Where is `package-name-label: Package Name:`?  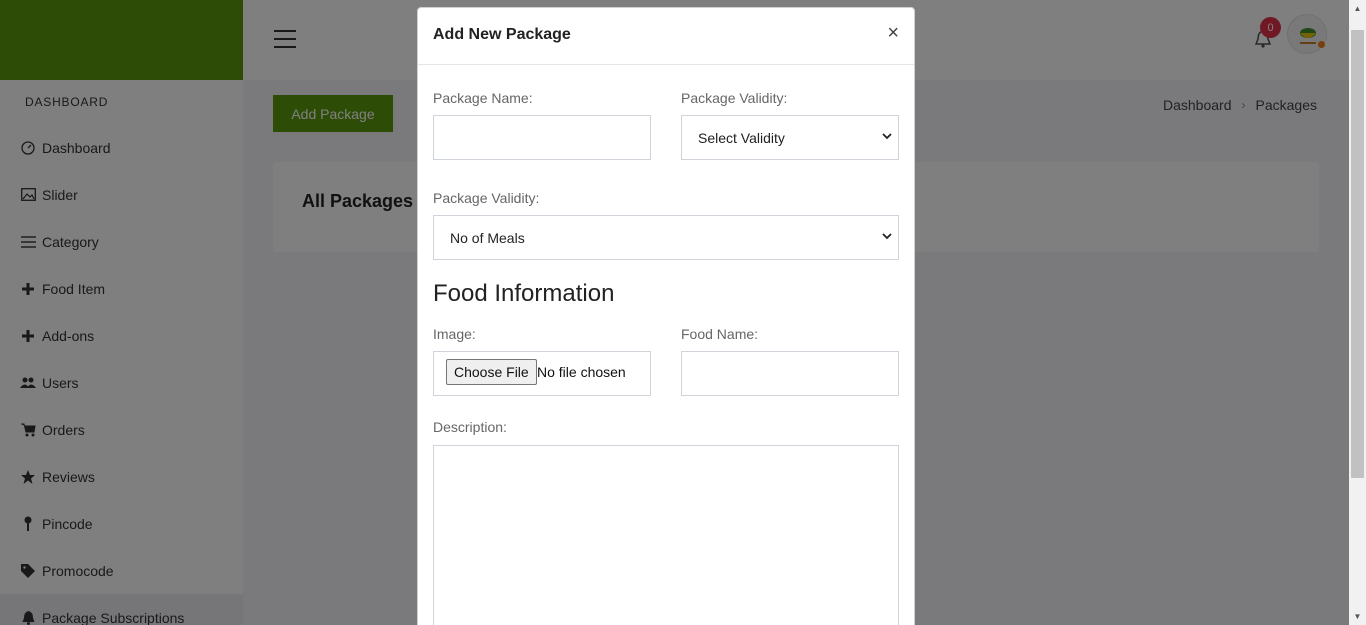 package-name-label: Package Name: is located at coordinates (483, 98).